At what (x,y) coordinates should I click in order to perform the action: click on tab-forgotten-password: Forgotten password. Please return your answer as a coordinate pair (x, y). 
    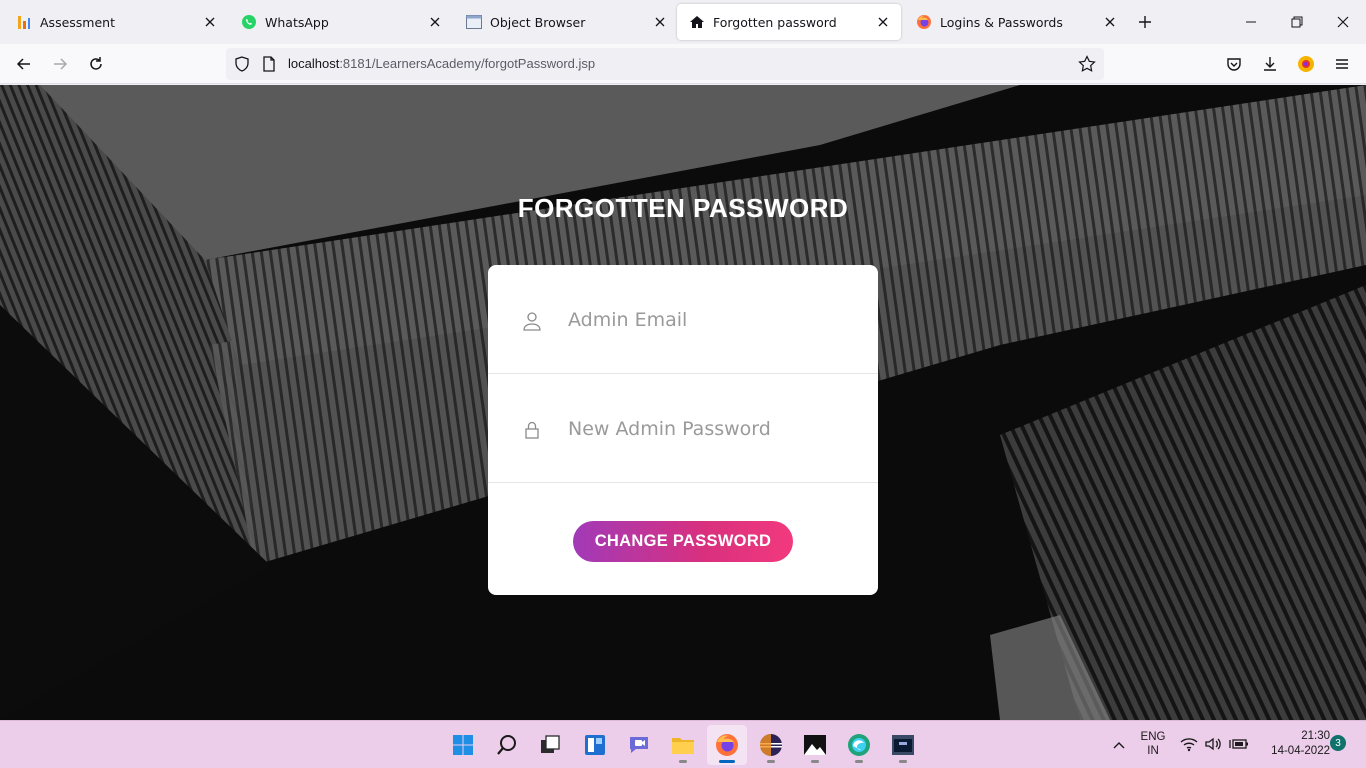
    Looking at the image, I should click on (789, 22).